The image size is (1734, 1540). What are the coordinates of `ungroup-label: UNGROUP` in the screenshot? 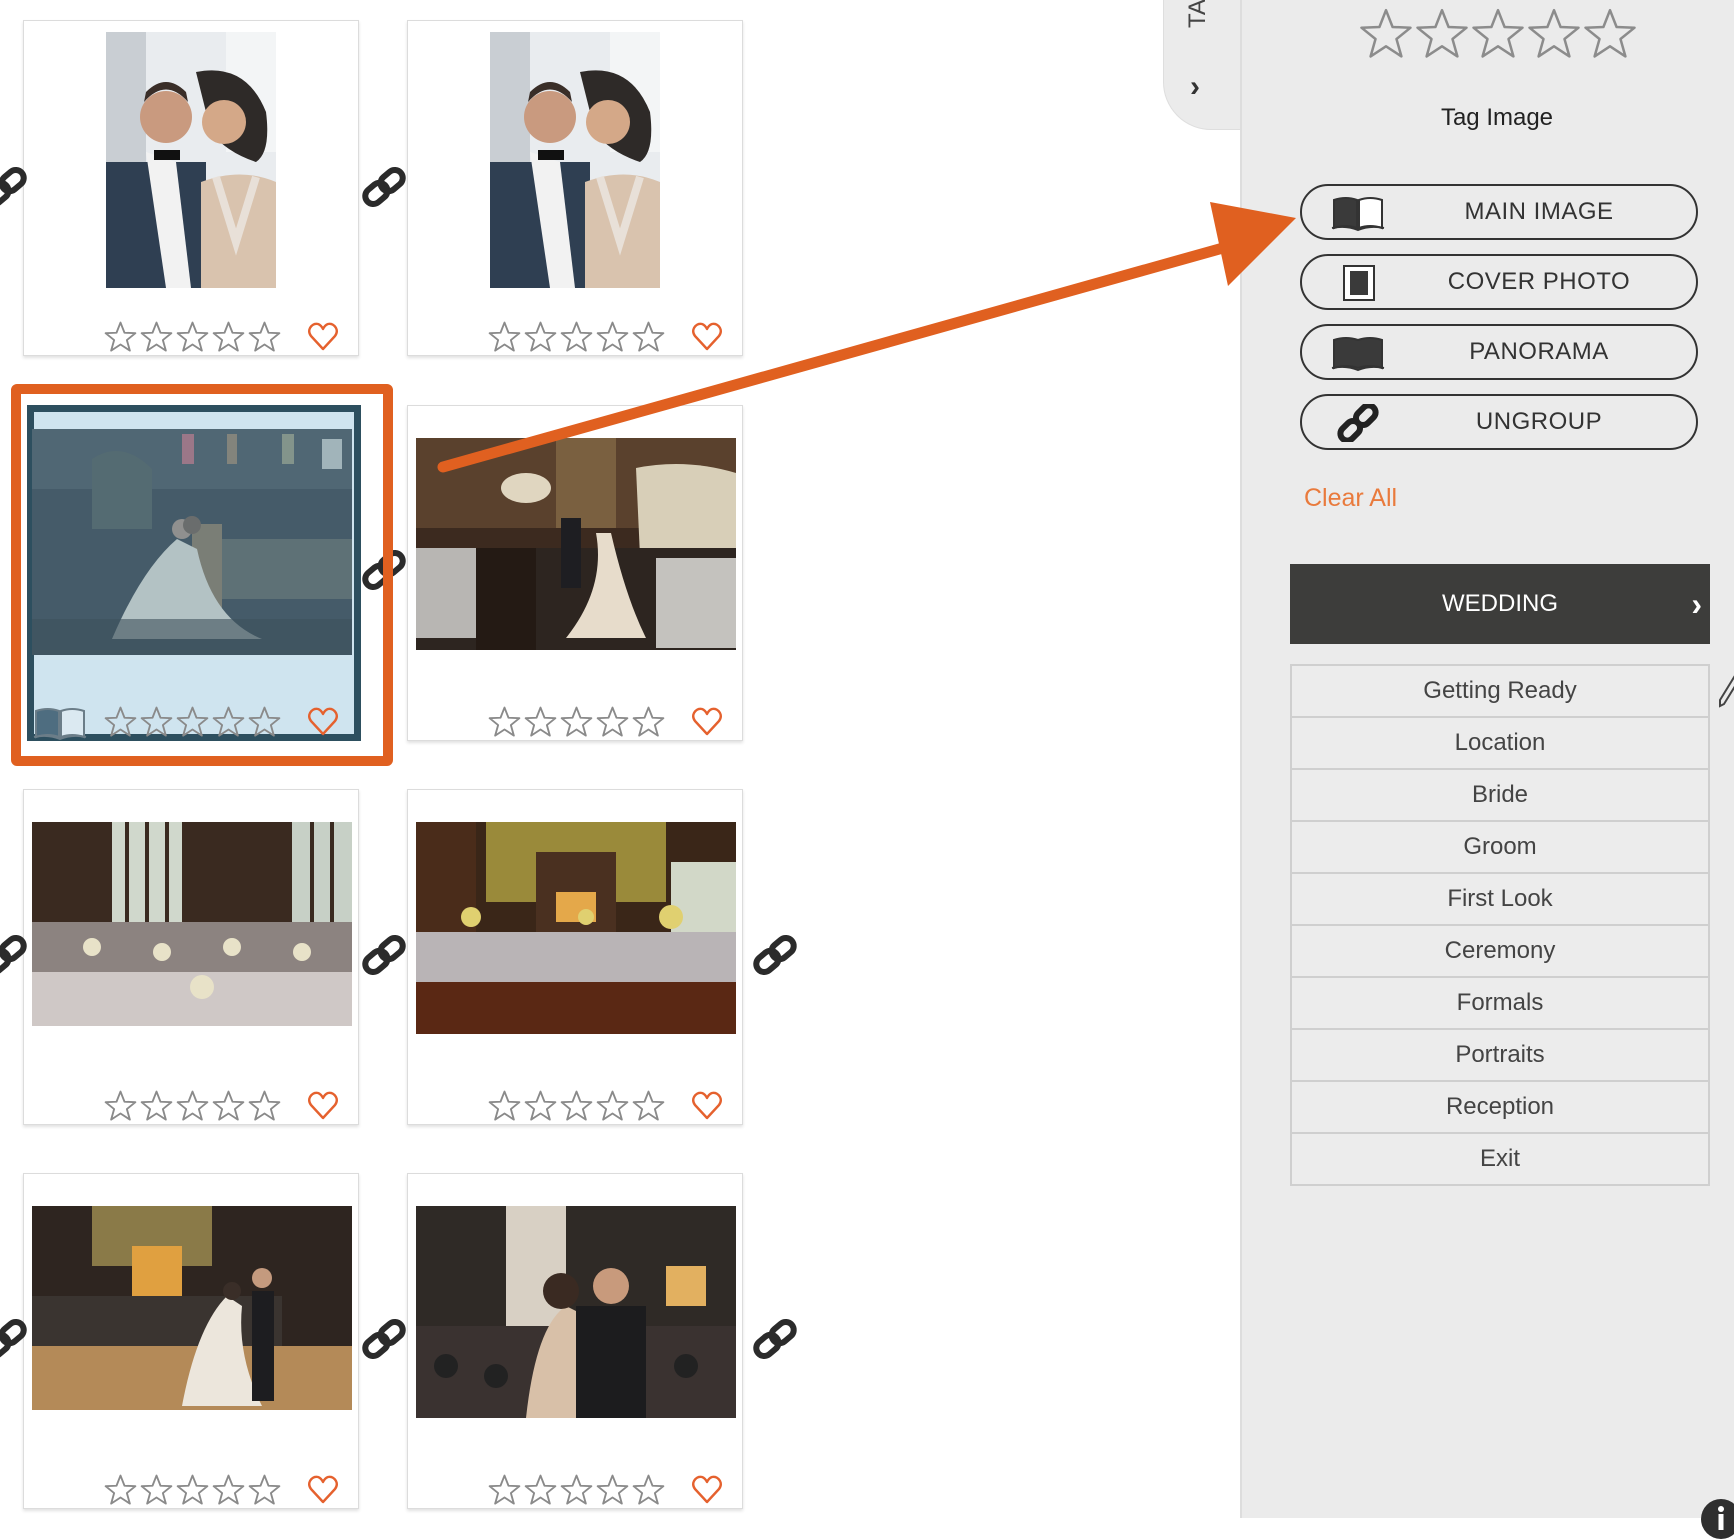 It's located at (1539, 421).